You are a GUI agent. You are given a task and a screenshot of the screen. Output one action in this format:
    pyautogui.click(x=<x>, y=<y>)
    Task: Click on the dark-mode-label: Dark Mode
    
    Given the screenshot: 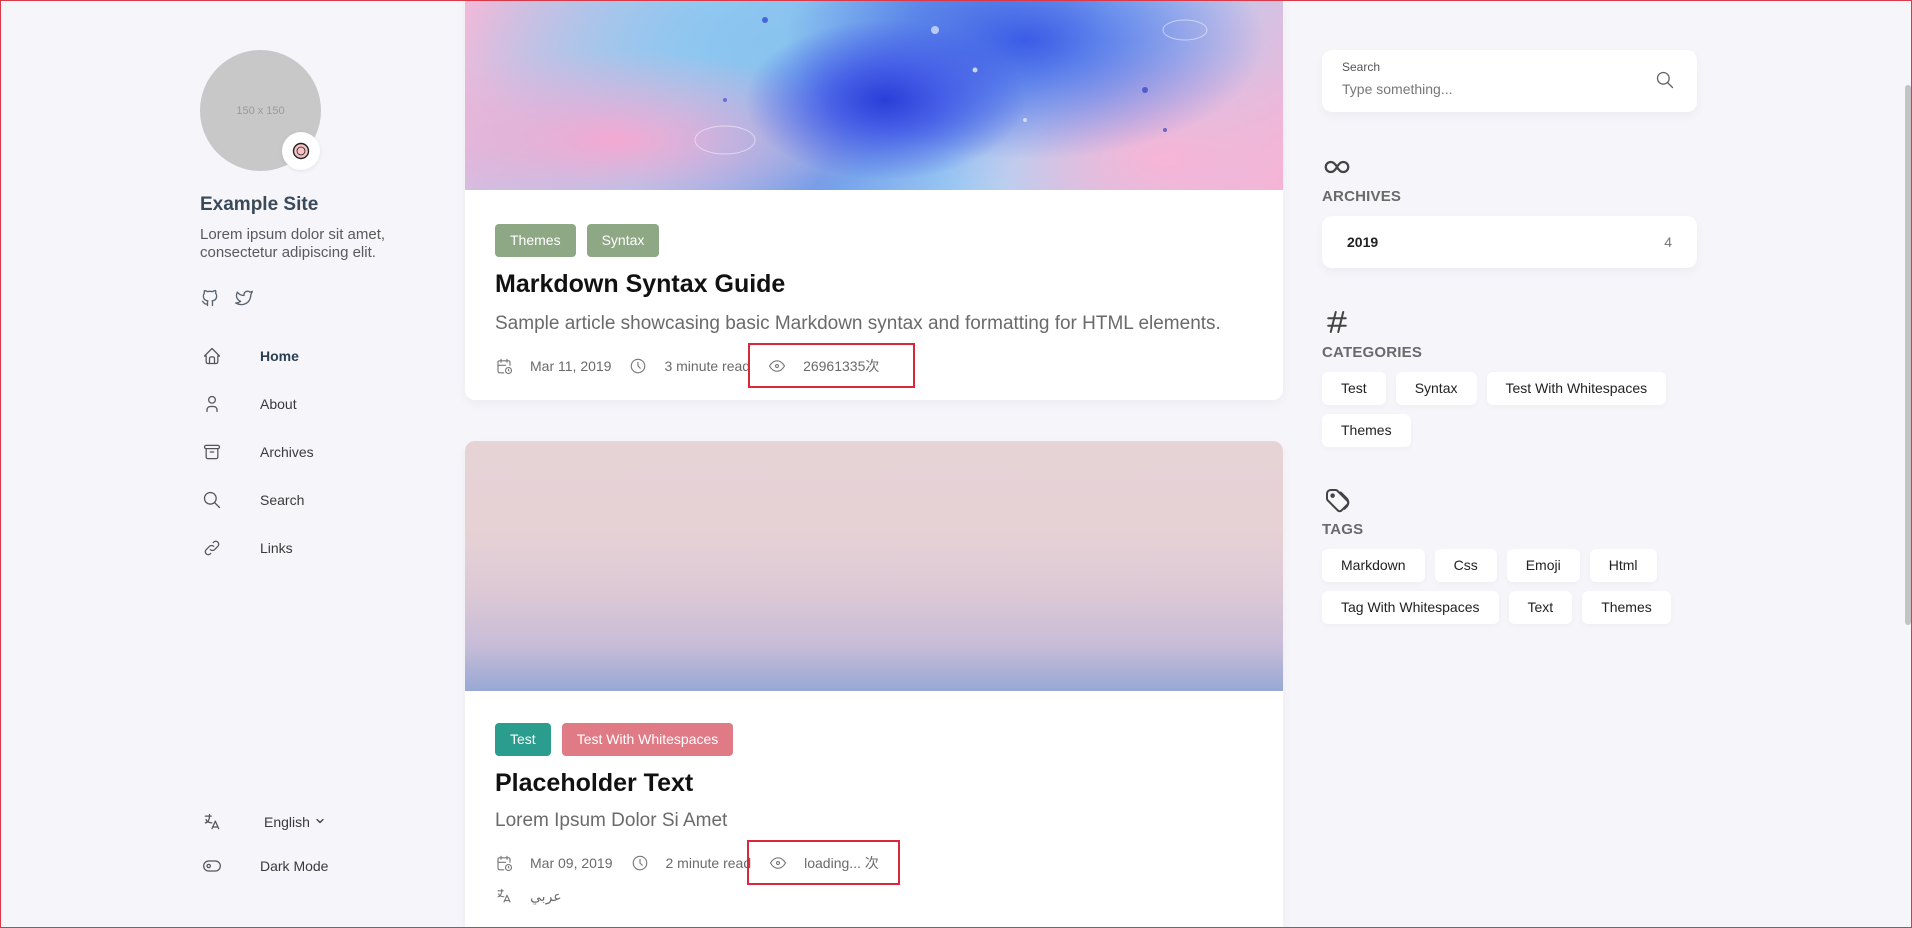 What is the action you would take?
    pyautogui.click(x=294, y=866)
    